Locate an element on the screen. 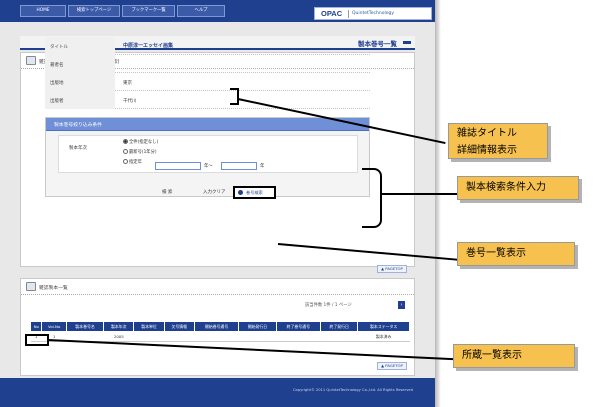 The height and width of the screenshot is (407, 605). year-from-input is located at coordinates (178, 166).